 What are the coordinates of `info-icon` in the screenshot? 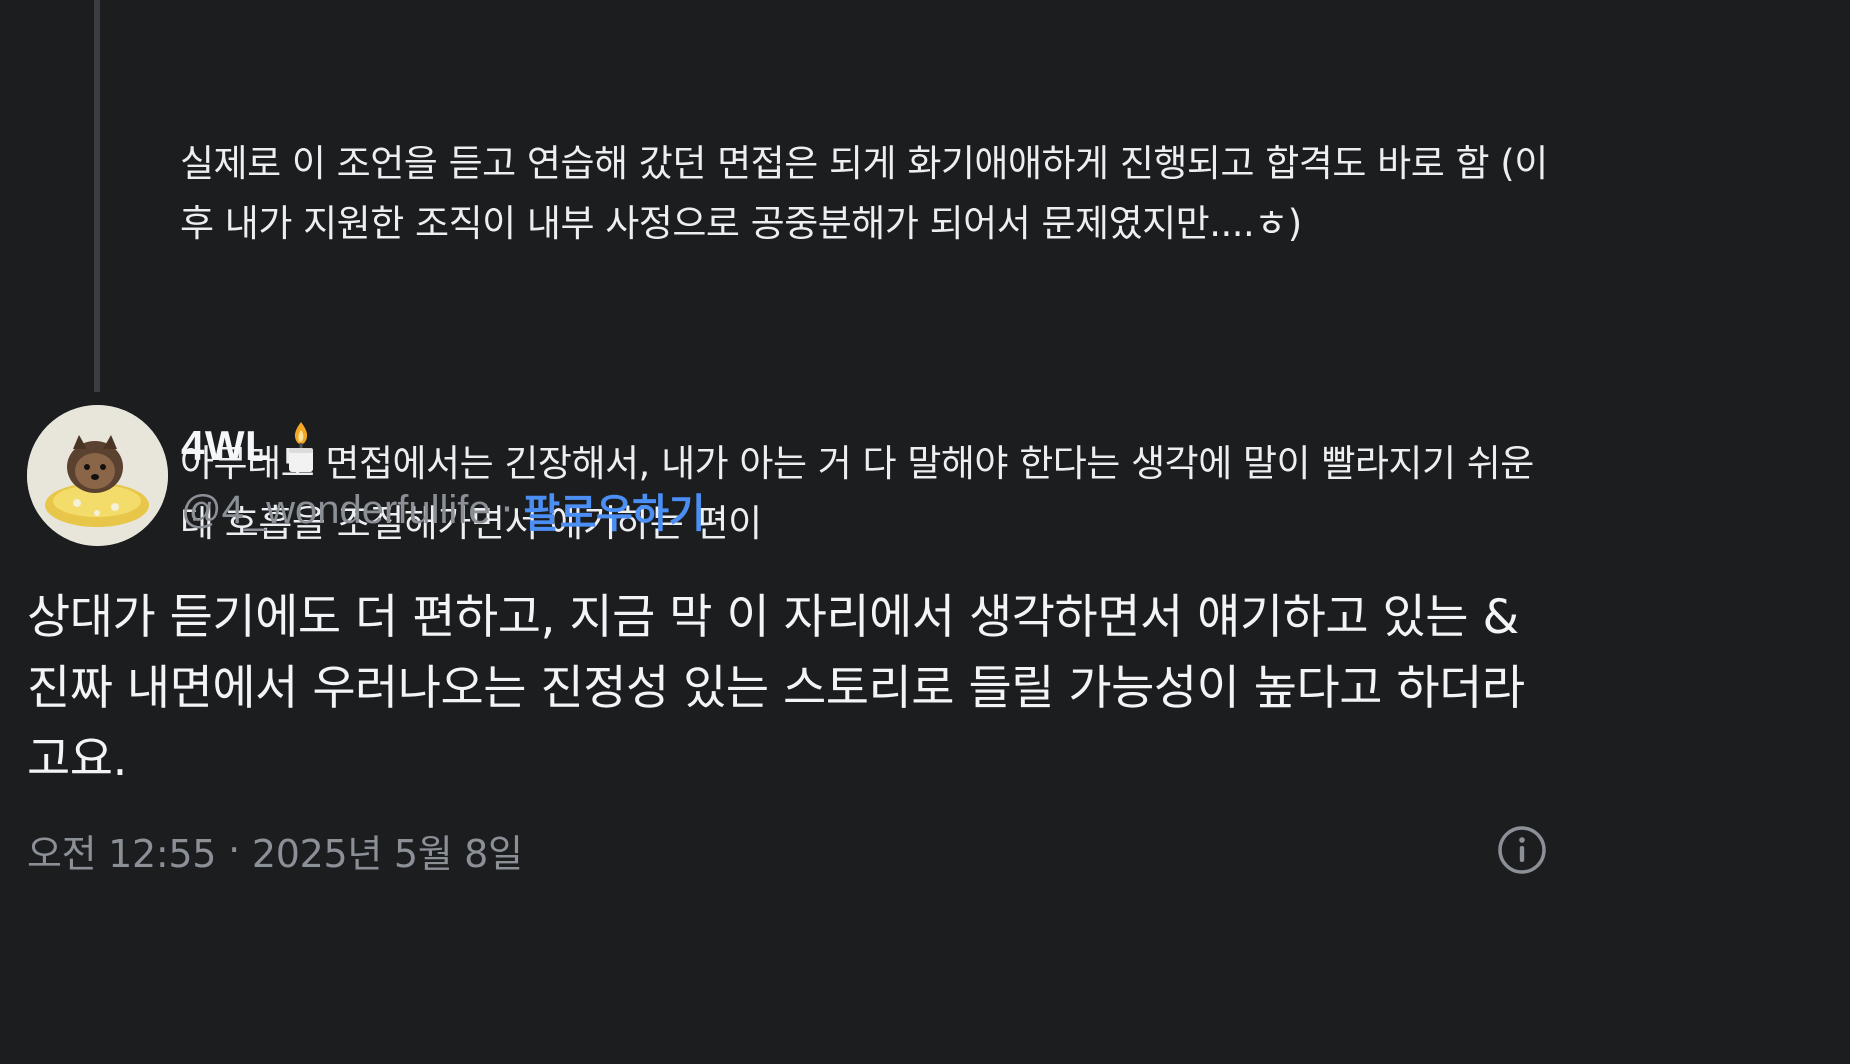 It's located at (1522, 850).